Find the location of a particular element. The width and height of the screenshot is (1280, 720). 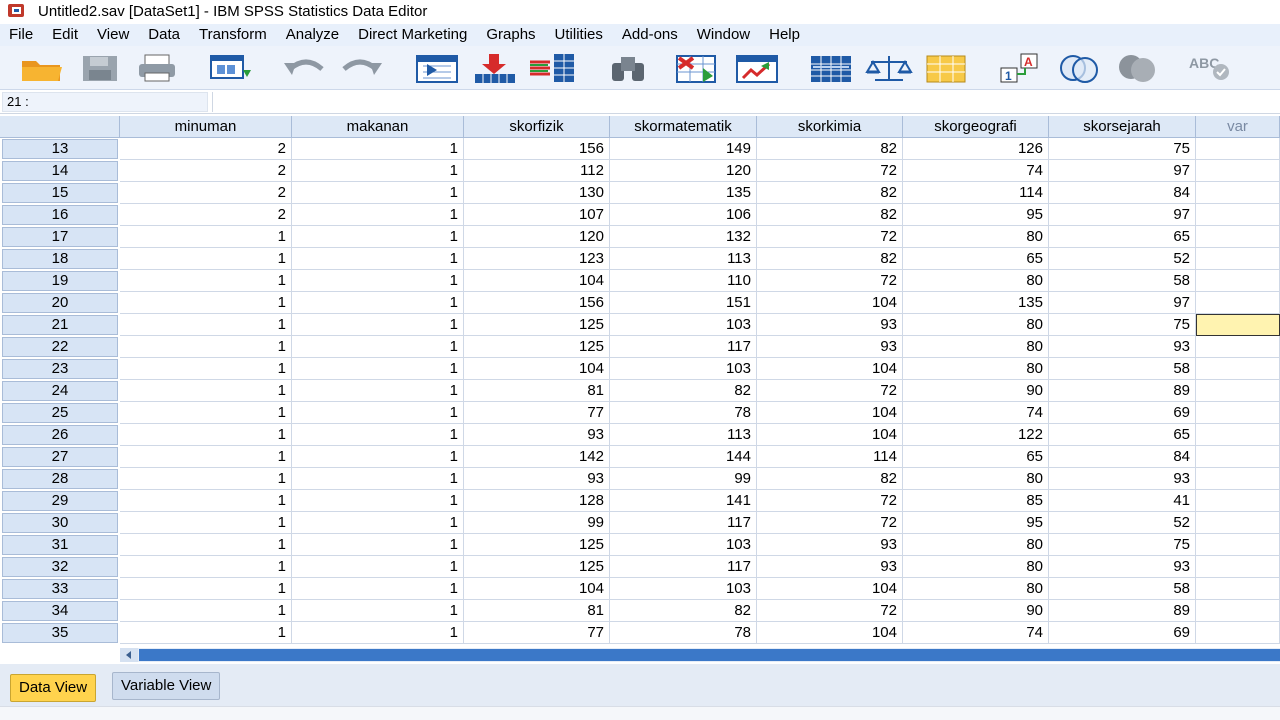

table-cell: 74 is located at coordinates (976, 171).